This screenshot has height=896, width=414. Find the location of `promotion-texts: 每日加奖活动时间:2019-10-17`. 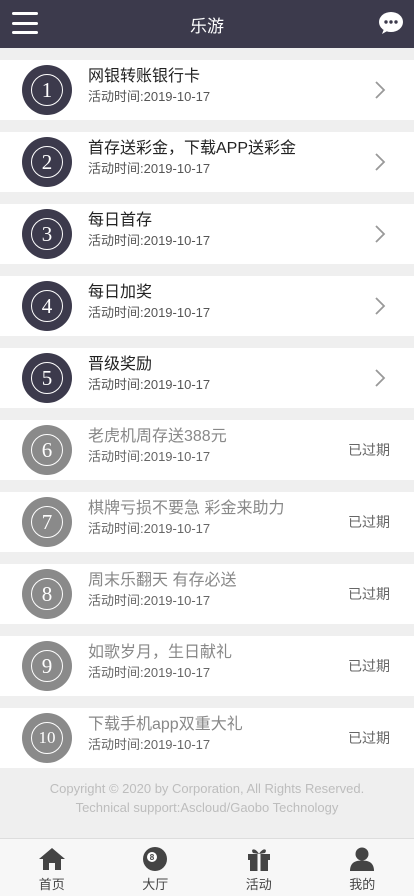

promotion-texts: 每日加奖活动时间:2019-10-17 is located at coordinates (149, 302).